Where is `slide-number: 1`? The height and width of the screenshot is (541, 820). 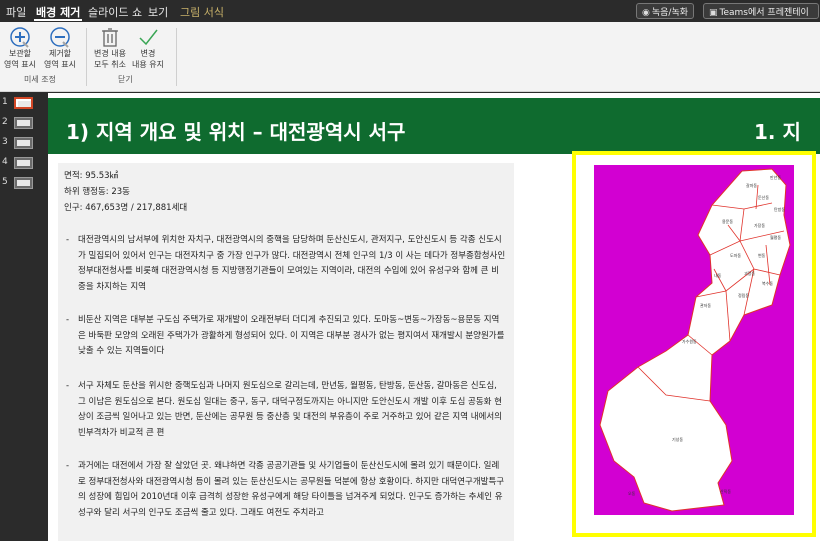 slide-number: 1 is located at coordinates (5, 102).